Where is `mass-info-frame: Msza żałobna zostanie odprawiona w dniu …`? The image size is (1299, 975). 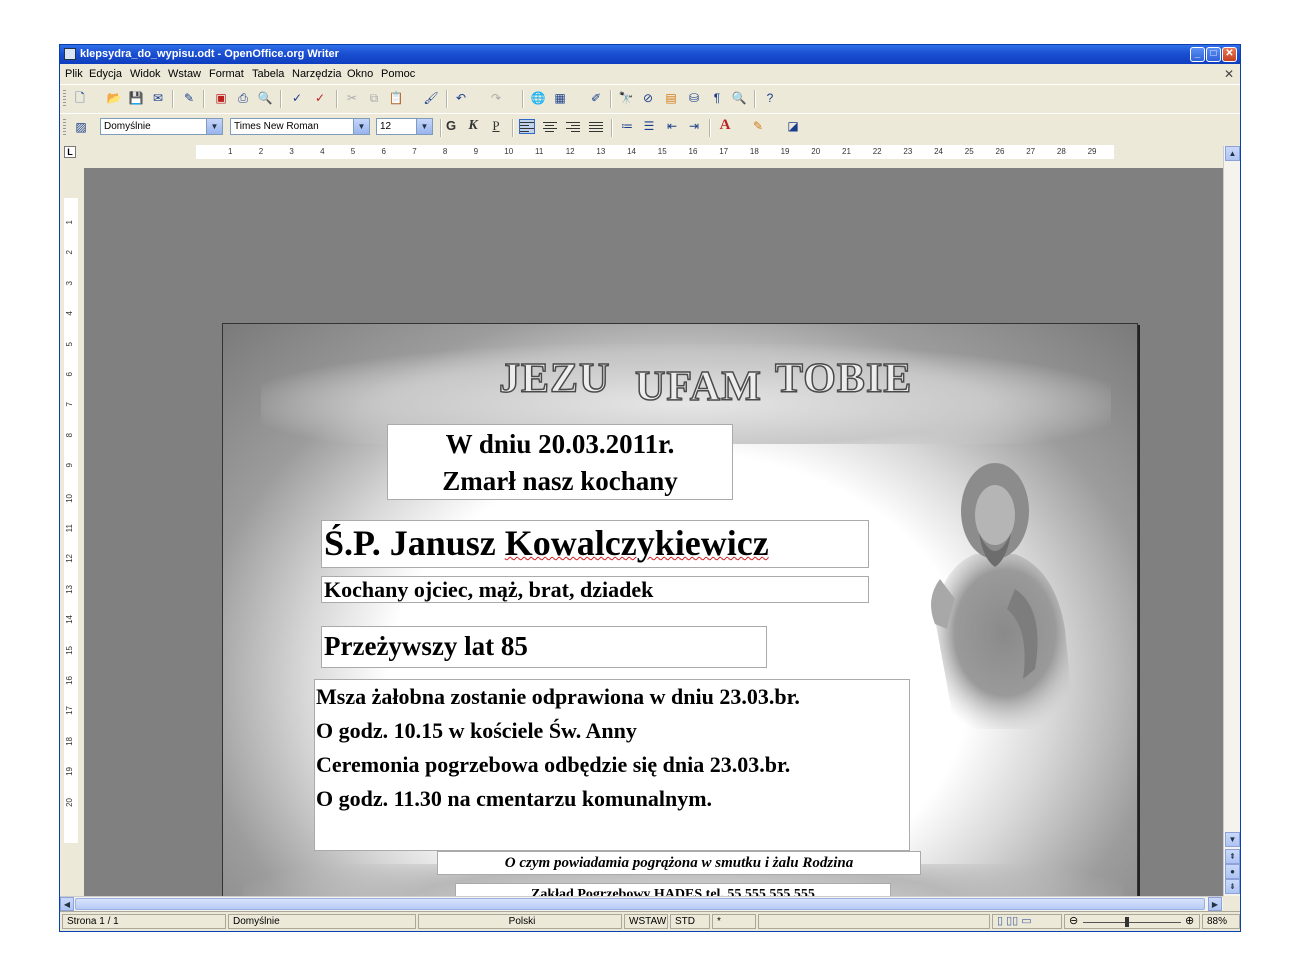 mass-info-frame: Msza żałobna zostanie odprawiona w dniu … is located at coordinates (612, 765).